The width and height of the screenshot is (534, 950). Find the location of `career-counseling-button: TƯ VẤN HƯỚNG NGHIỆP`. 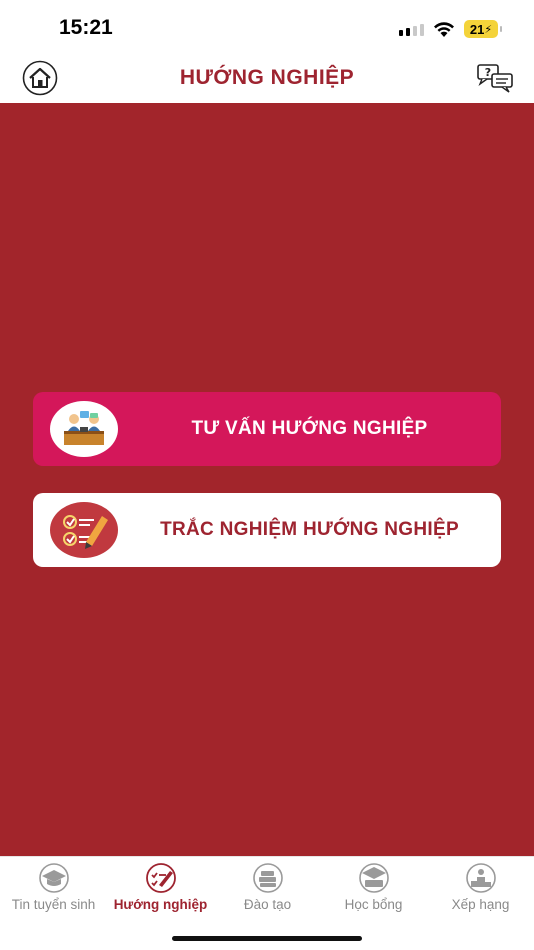

career-counseling-button: TƯ VẤN HƯỚNG NGHIỆP is located at coordinates (267, 429).